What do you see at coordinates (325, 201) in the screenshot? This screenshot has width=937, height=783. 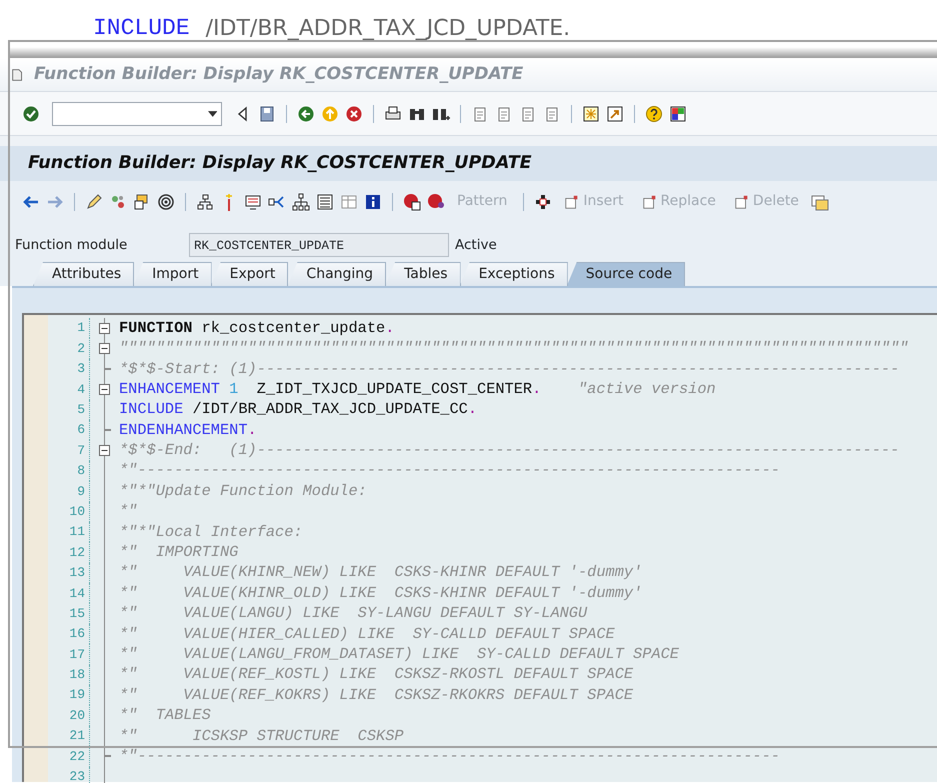 I see `list-icon` at bounding box center [325, 201].